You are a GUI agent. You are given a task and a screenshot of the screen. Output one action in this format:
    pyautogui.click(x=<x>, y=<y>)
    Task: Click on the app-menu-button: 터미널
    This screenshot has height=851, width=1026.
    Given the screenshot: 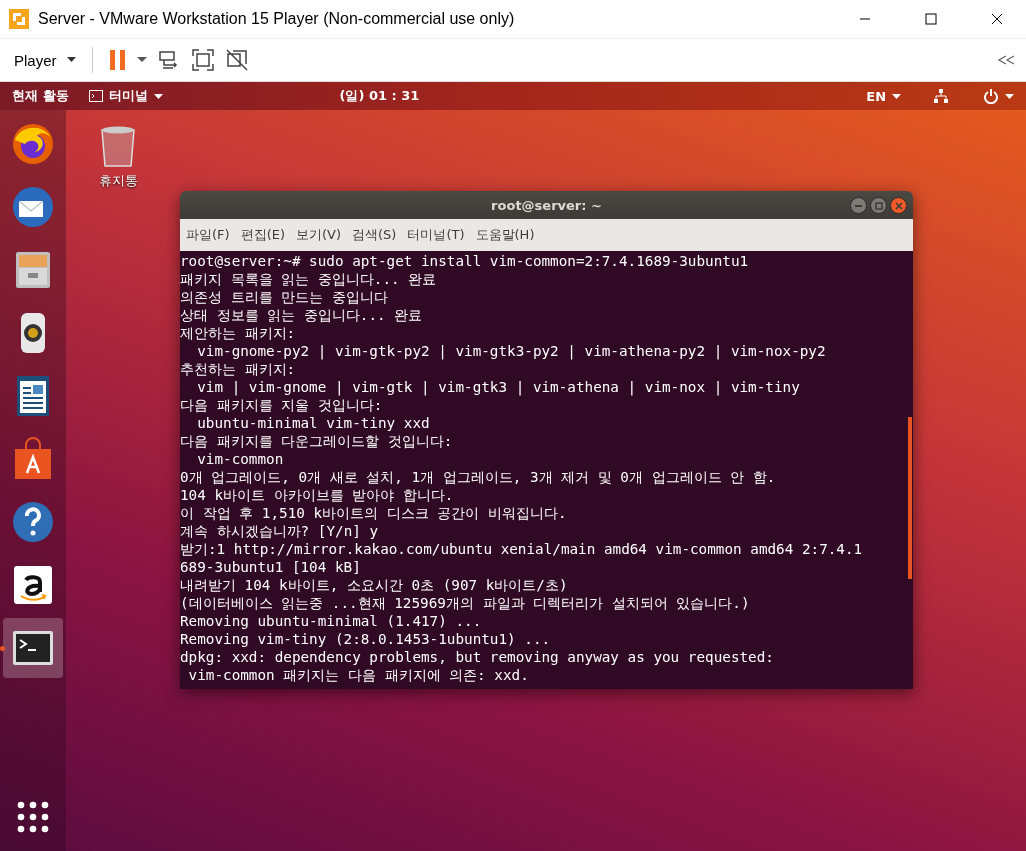 What is the action you would take?
    pyautogui.click(x=125, y=96)
    